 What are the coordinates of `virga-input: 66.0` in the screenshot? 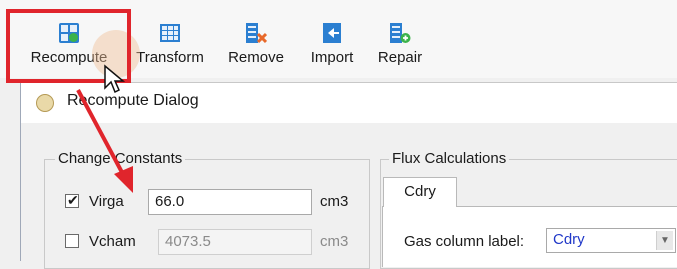 It's located at (230, 202).